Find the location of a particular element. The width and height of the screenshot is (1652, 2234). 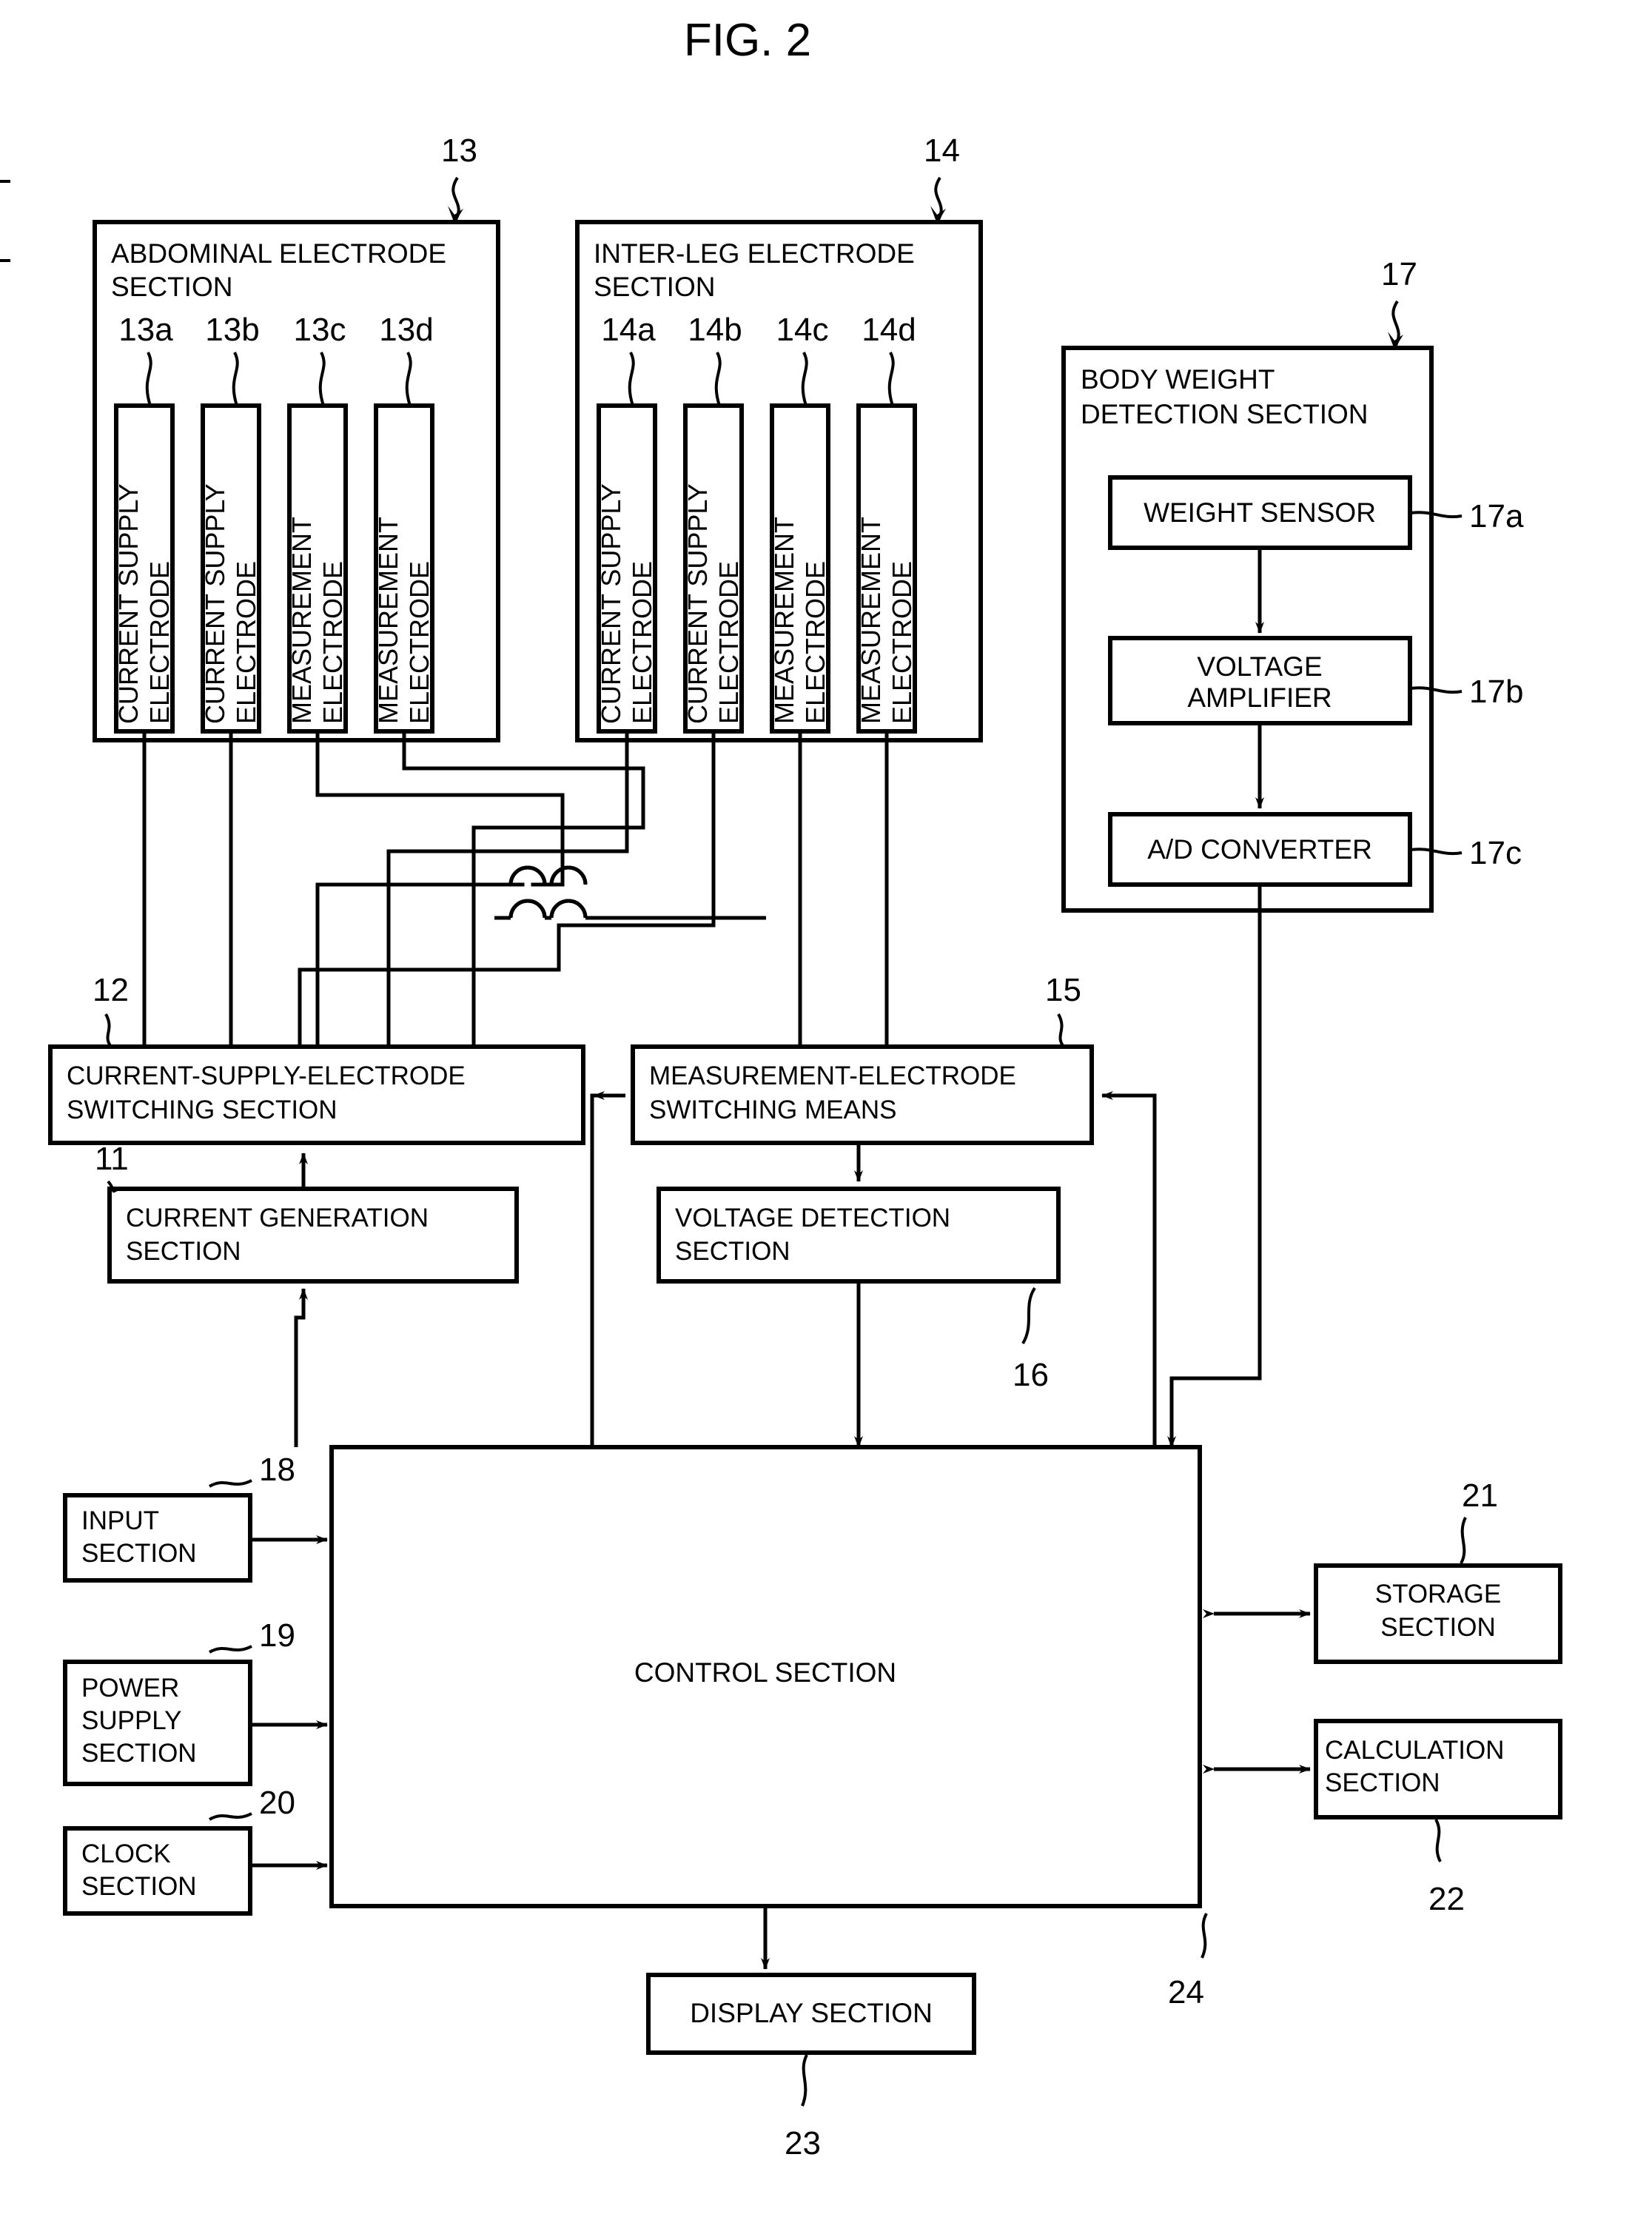

electrode-14d-line1: MEASUREMENT is located at coordinates (871, 620).